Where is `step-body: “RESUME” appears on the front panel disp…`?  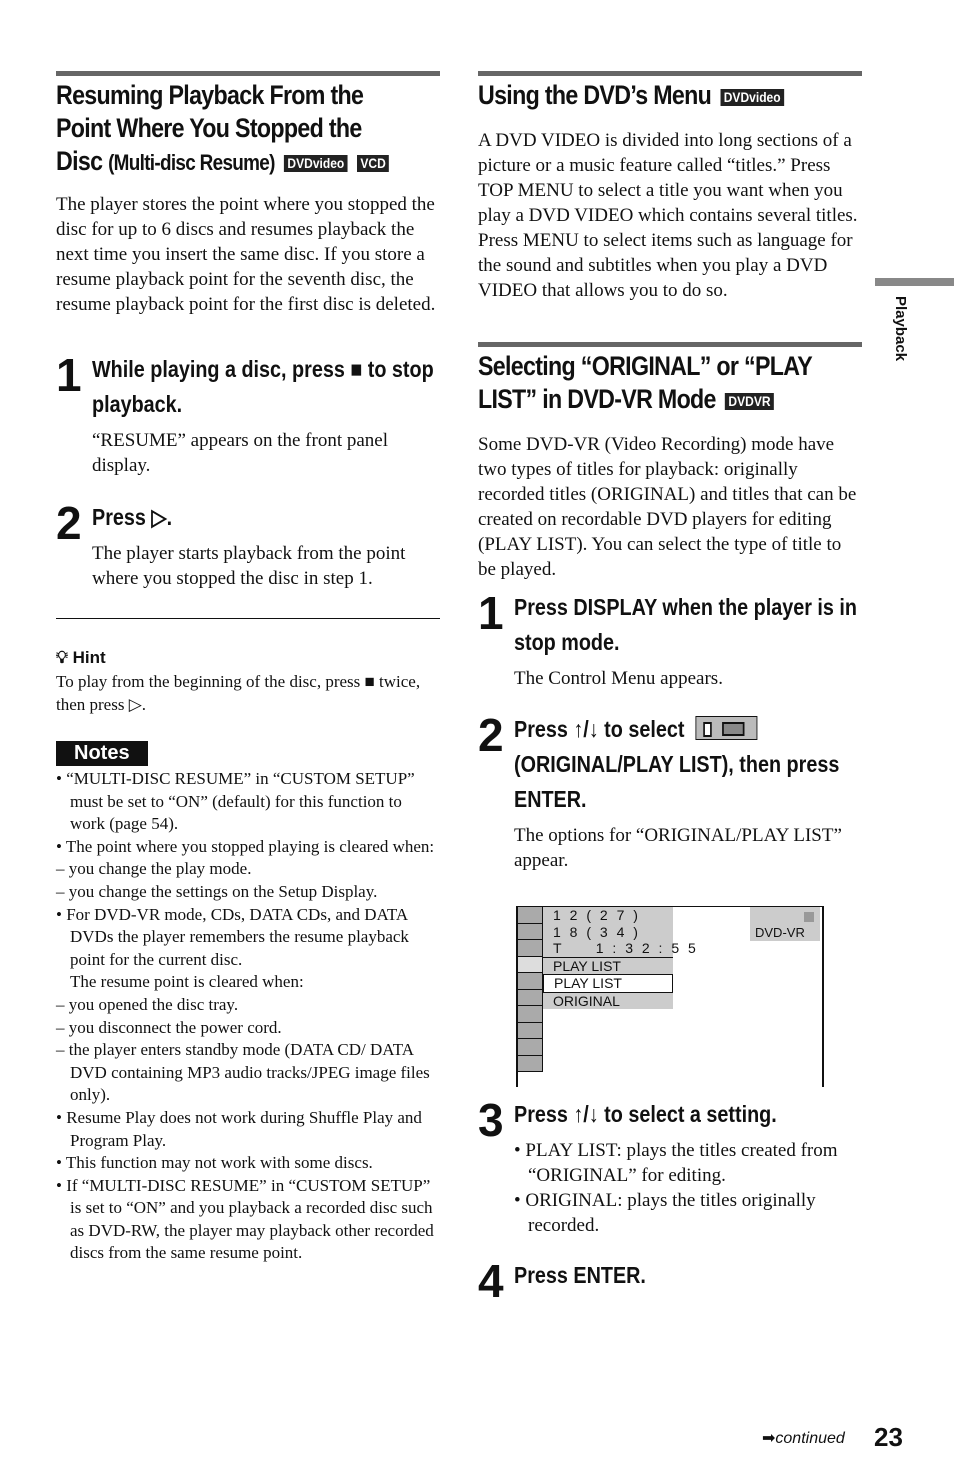
step-body: “RESUME” appears on the front panel disp… is located at coordinates (240, 453).